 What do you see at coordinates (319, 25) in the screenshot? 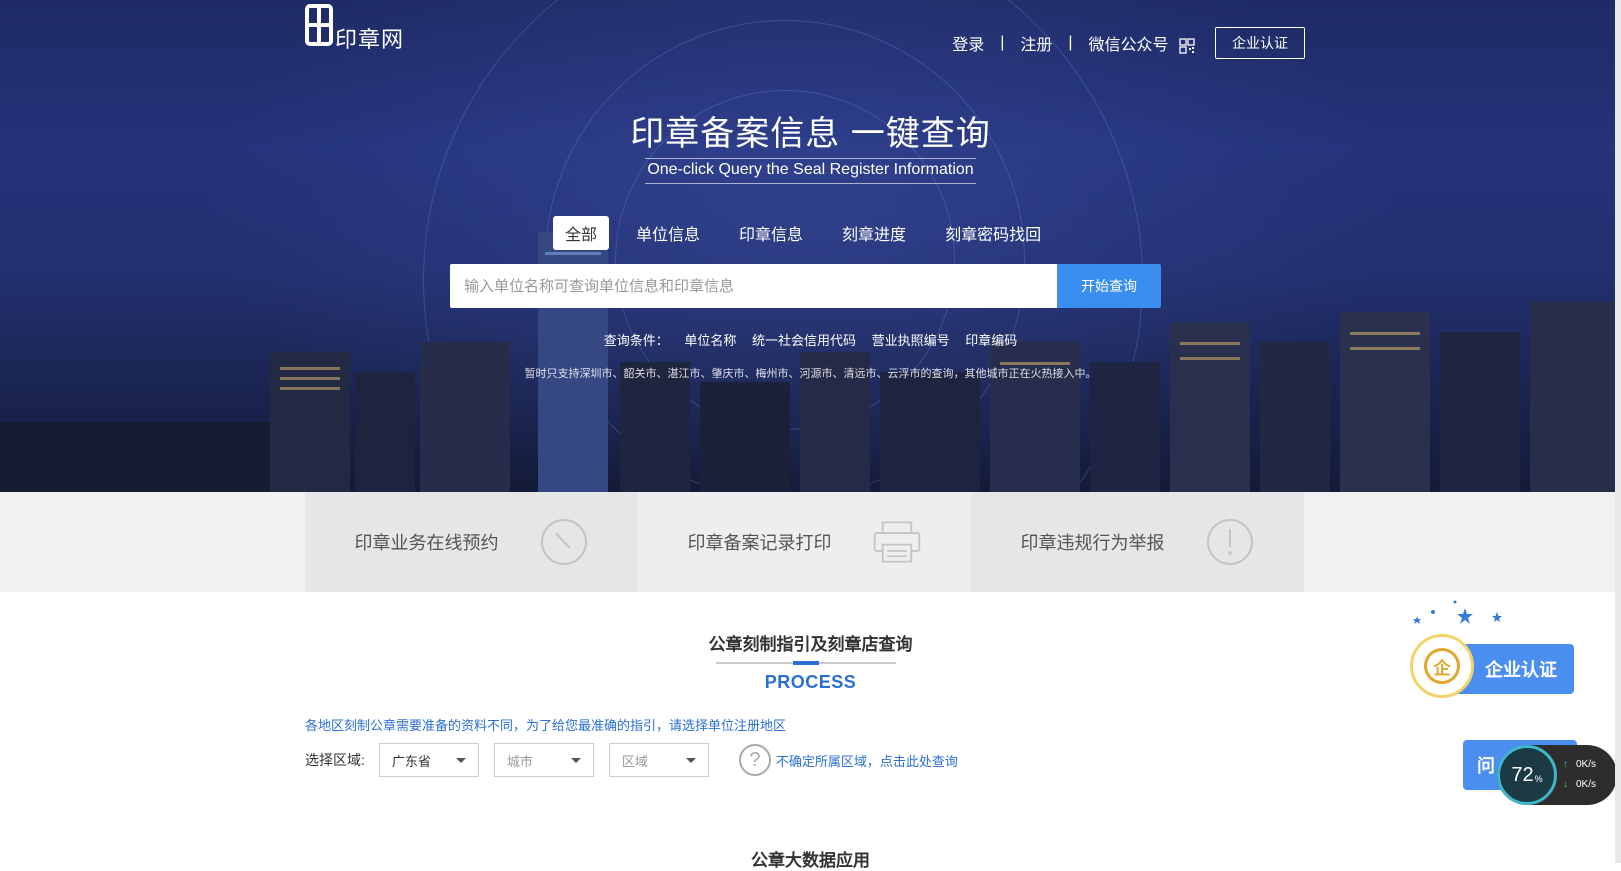
I see `logo-mark-icon` at bounding box center [319, 25].